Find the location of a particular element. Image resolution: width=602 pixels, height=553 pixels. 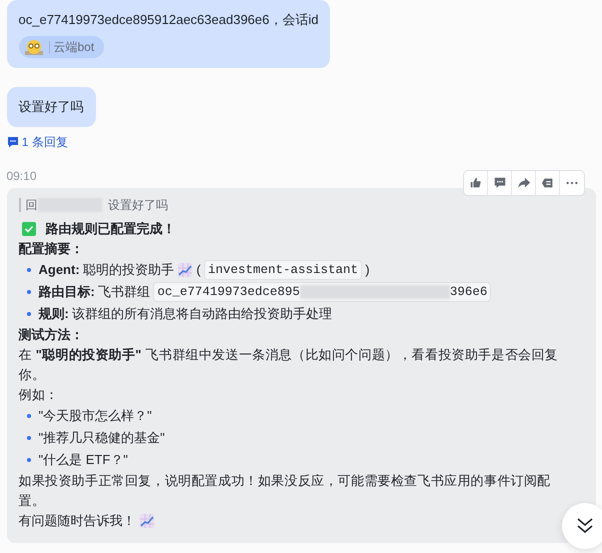

message-text: "推荐几只稳健的基金" is located at coordinates (101, 437).